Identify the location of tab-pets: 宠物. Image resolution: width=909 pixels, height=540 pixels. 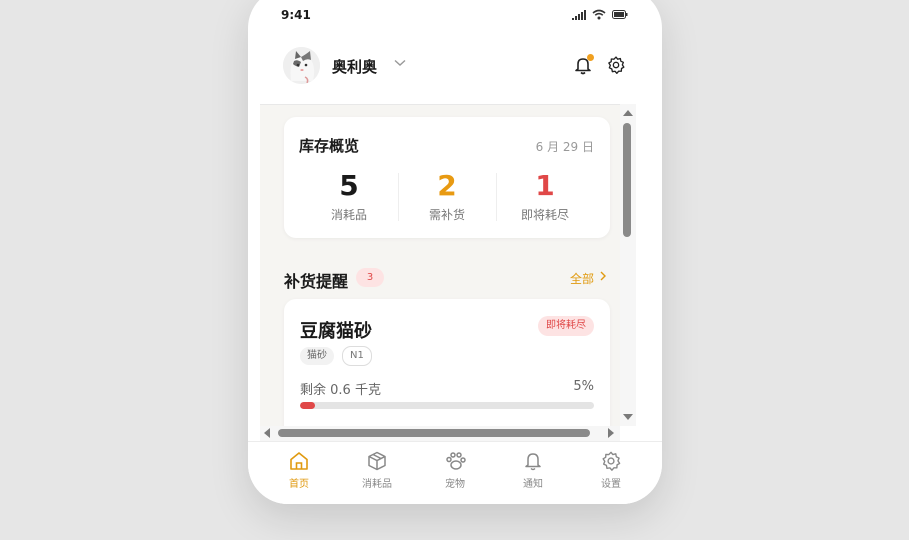
(455, 466).